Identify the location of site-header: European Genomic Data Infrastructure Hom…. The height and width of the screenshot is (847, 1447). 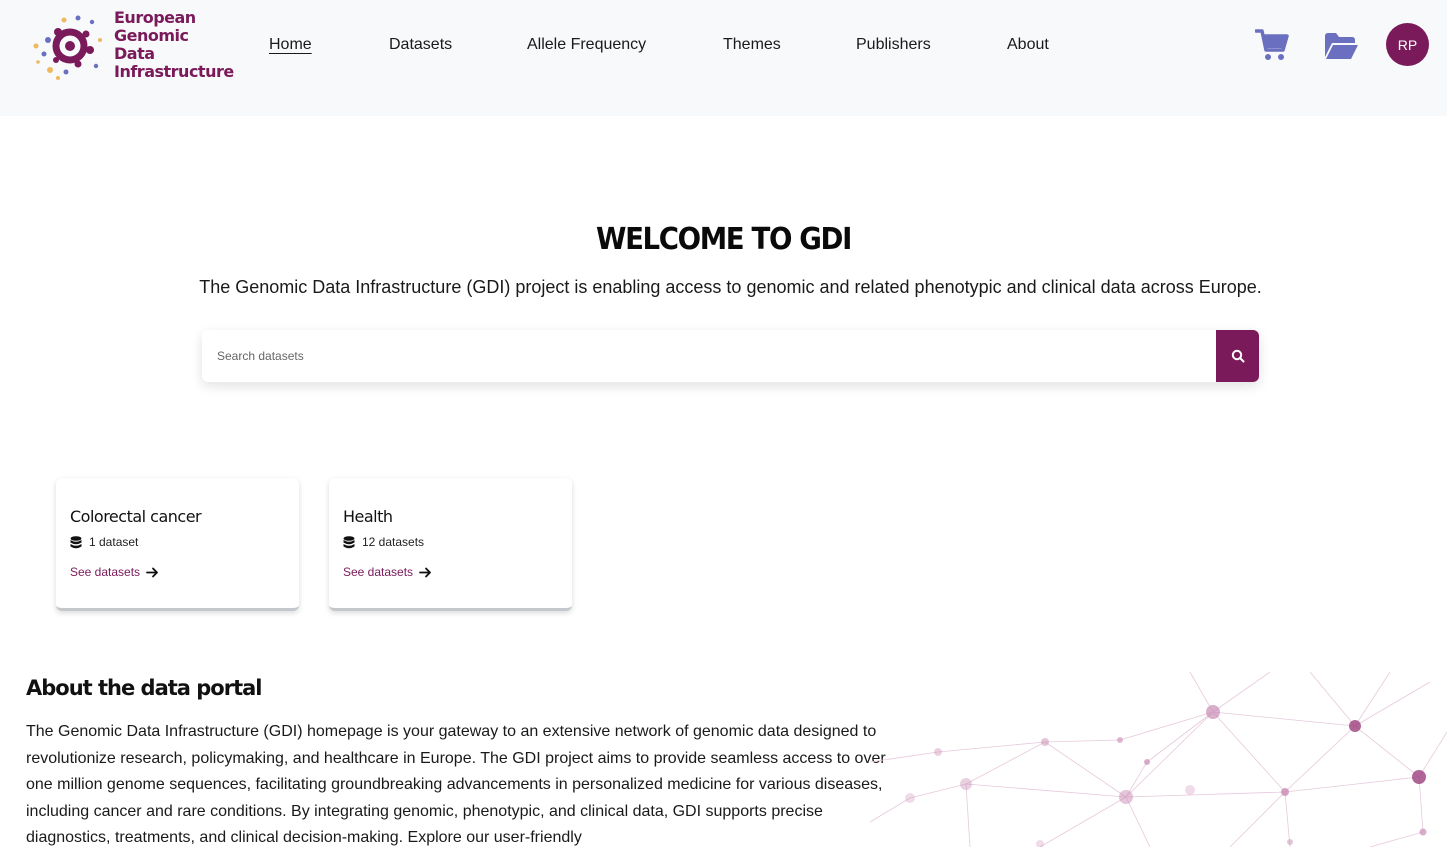
(723, 58).